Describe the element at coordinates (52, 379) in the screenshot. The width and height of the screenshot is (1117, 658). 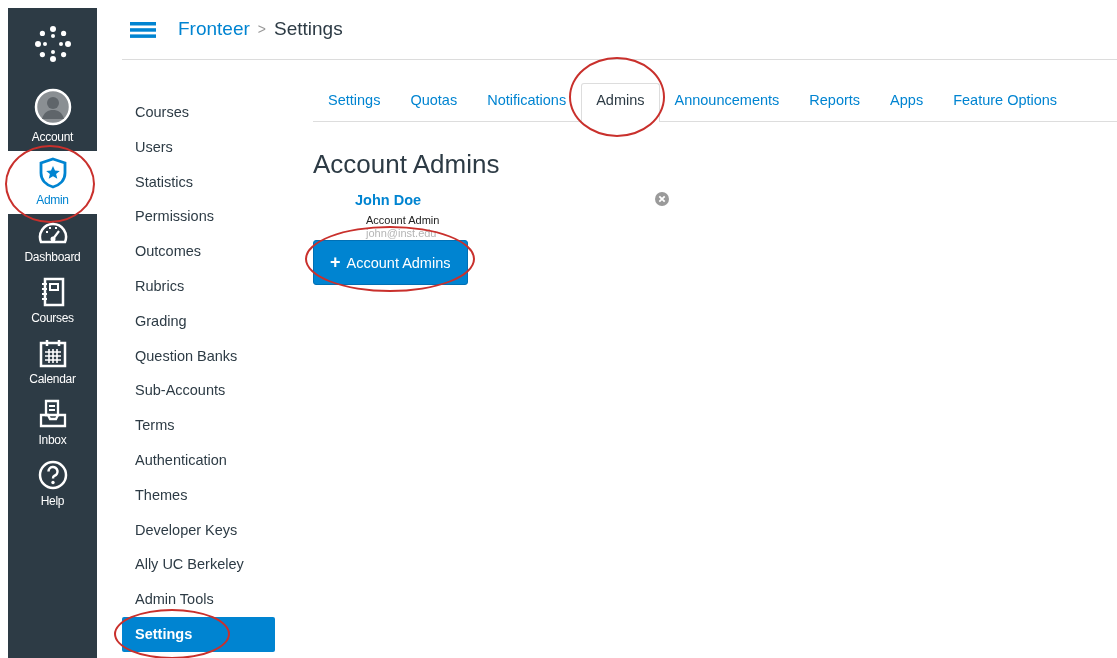
I see `nav-label: Calendar` at that location.